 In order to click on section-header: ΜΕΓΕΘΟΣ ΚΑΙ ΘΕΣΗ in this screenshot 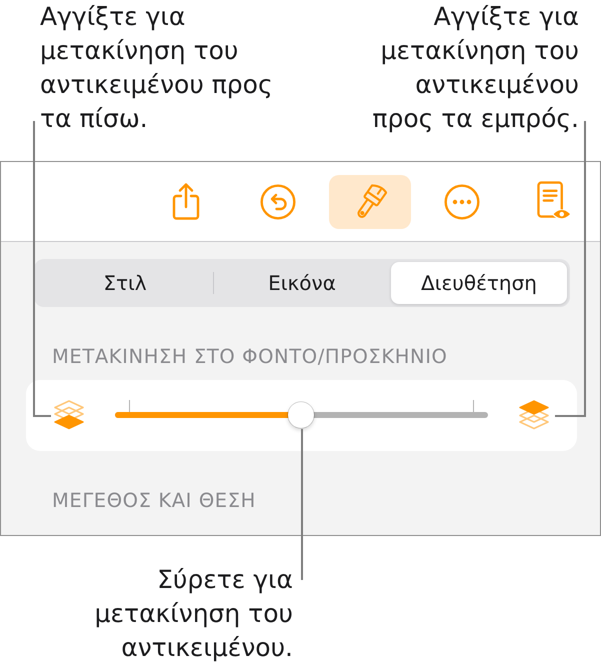, I will do `click(154, 501)`.